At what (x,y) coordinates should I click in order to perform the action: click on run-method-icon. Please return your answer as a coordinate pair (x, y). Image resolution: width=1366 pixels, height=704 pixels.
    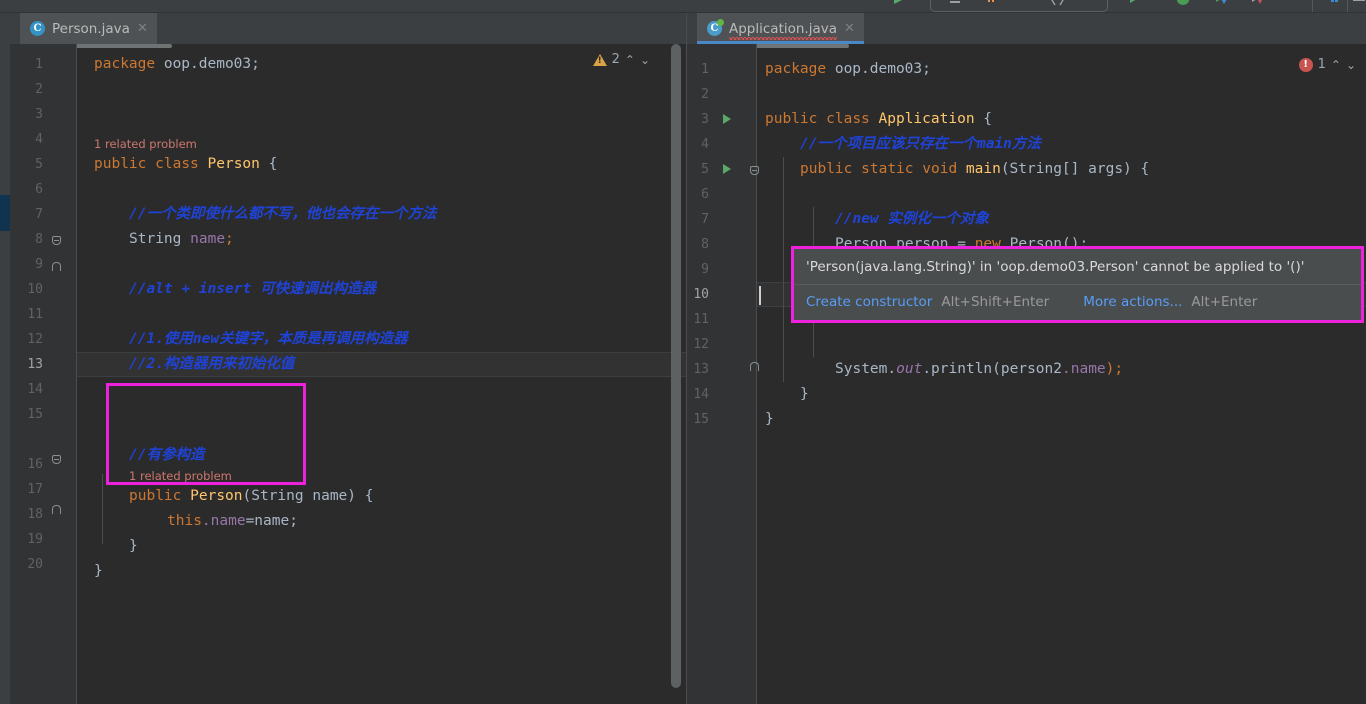
    Looking at the image, I should click on (727, 169).